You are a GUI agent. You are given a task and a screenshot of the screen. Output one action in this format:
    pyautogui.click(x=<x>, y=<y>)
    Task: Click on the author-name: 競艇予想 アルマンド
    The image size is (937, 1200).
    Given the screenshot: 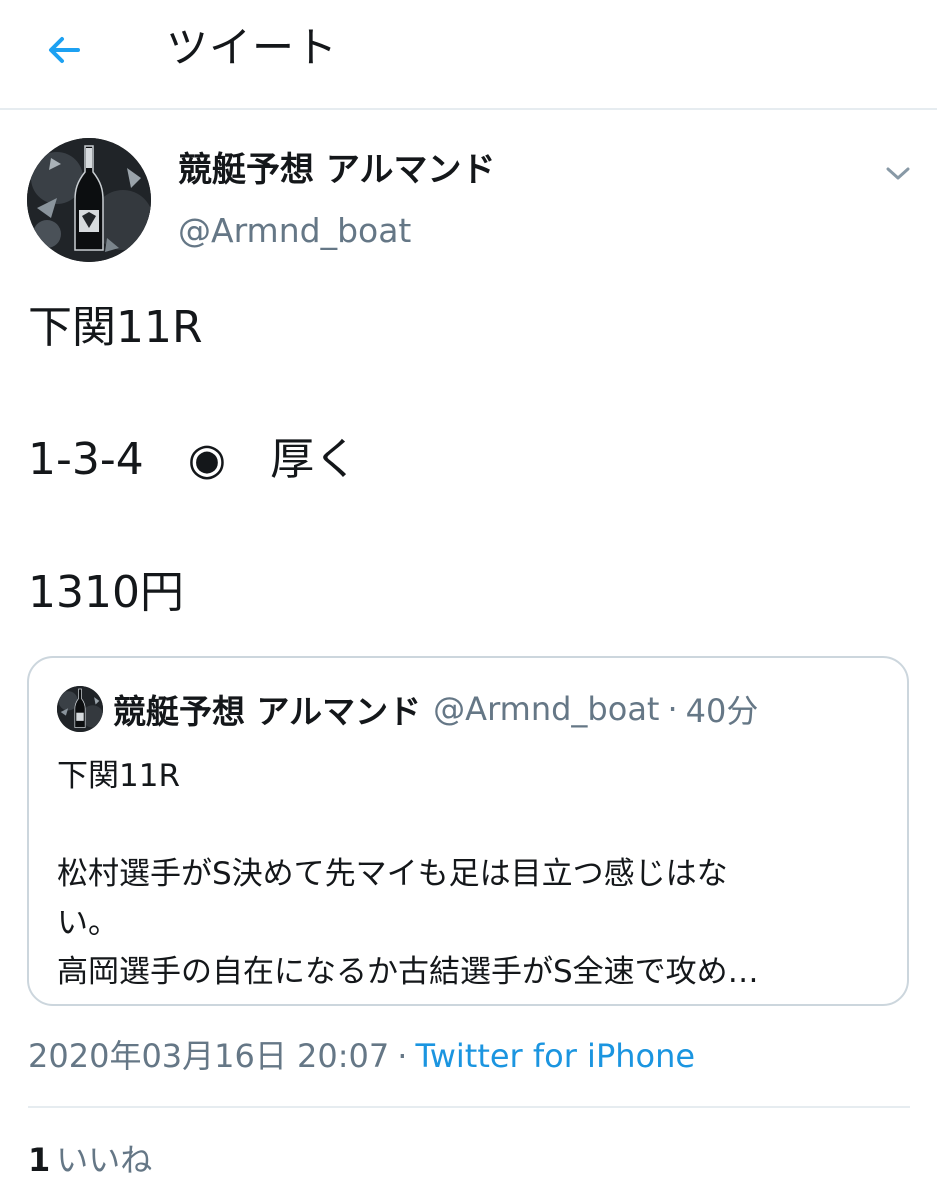 What is the action you would take?
    pyautogui.click(x=337, y=170)
    